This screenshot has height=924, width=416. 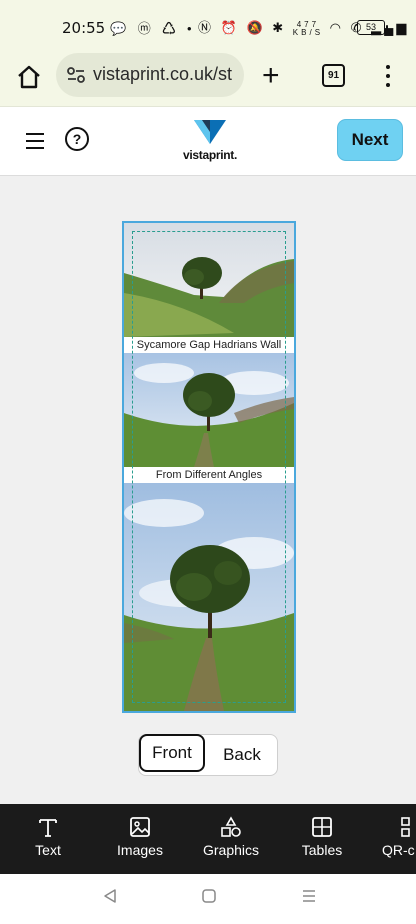 I want to click on address-bar: vistaprint.co.uk/st, so click(x=150, y=75).